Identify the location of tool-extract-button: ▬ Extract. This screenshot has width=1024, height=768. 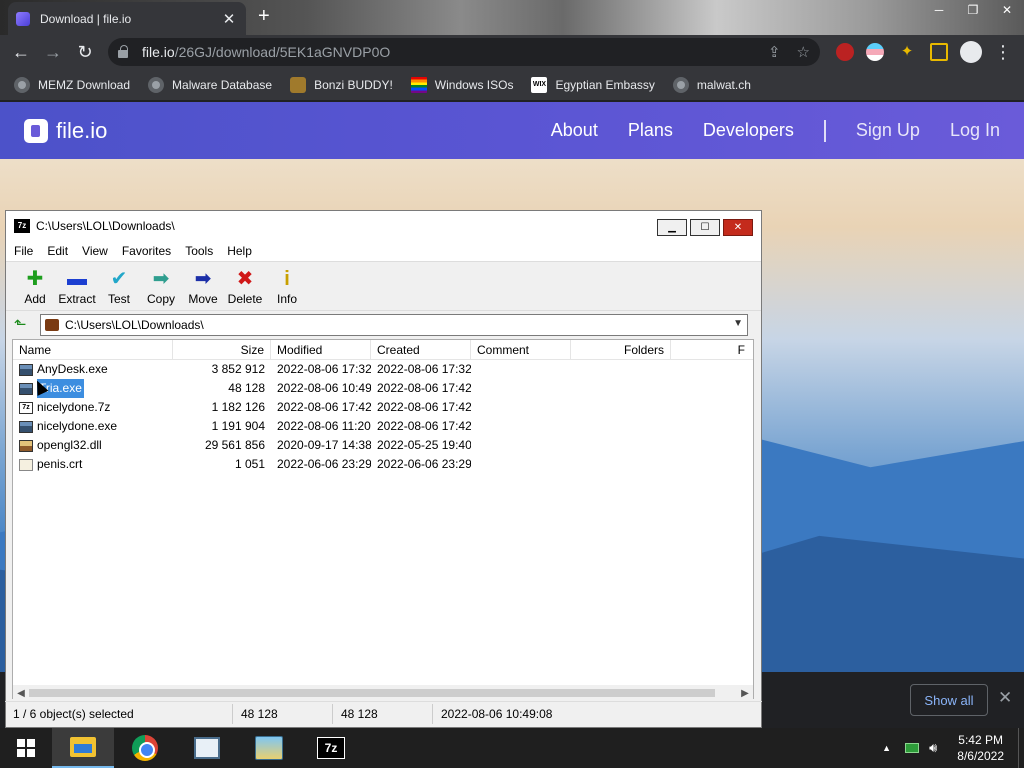
(77, 286).